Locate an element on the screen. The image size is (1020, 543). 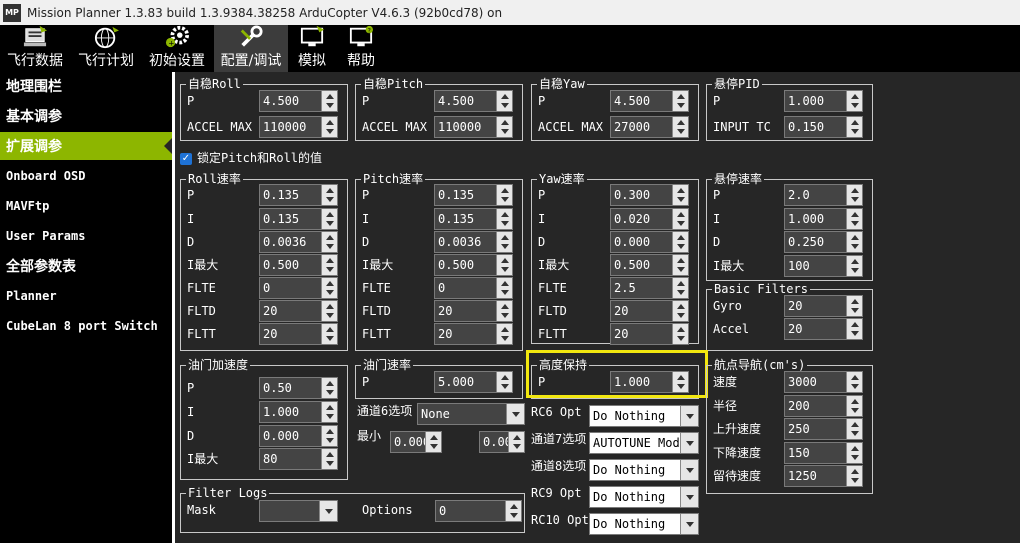
rate-yaw-imax-spinner: 0.500 is located at coordinates (649, 265).